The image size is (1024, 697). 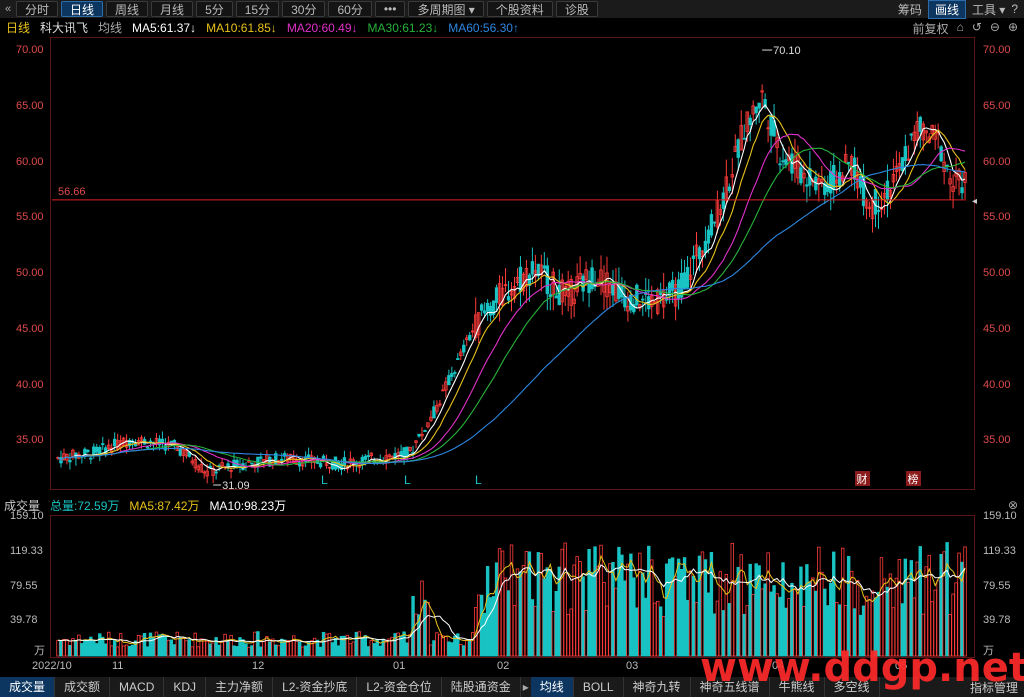 I want to click on tabs-scroll-icon: ▸, so click(x=526, y=687).